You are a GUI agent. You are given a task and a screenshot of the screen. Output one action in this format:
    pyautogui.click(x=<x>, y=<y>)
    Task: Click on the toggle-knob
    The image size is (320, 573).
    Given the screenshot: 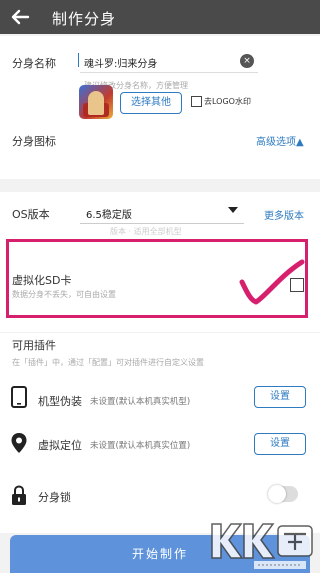 What is the action you would take?
    pyautogui.click(x=277, y=494)
    